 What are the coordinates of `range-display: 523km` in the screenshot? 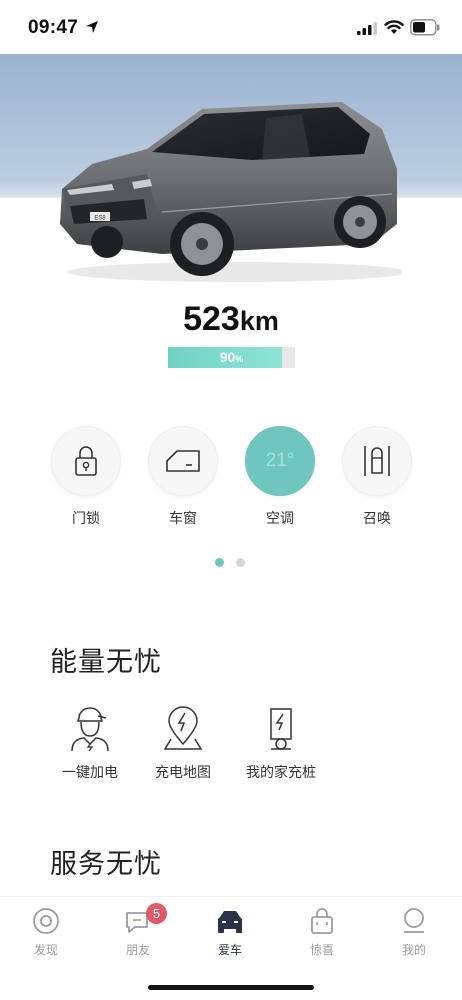 It's located at (231, 319).